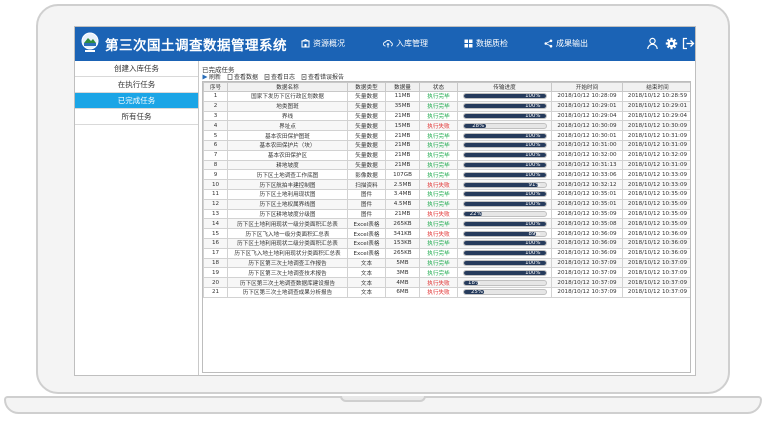 This screenshot has width=766, height=426. What do you see at coordinates (504, 126) in the screenshot?
I see `progress-cell: 28%` at bounding box center [504, 126].